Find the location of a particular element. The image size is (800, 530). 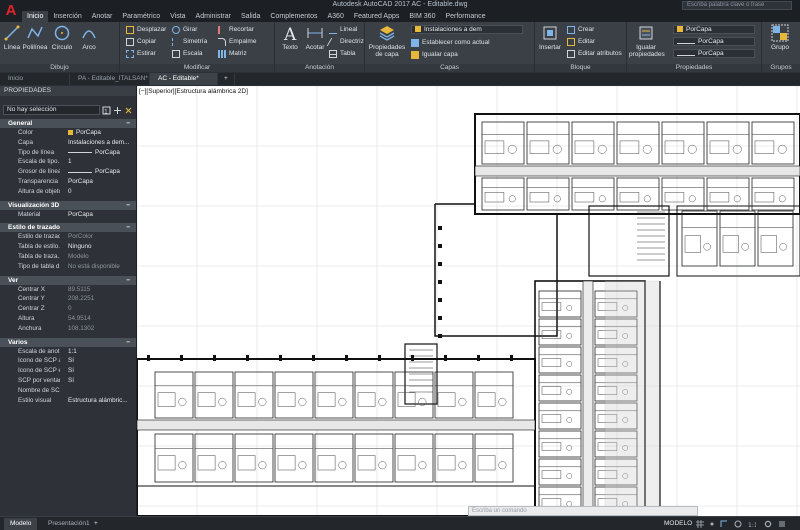

application-menu-button: A is located at coordinates (11, 11).